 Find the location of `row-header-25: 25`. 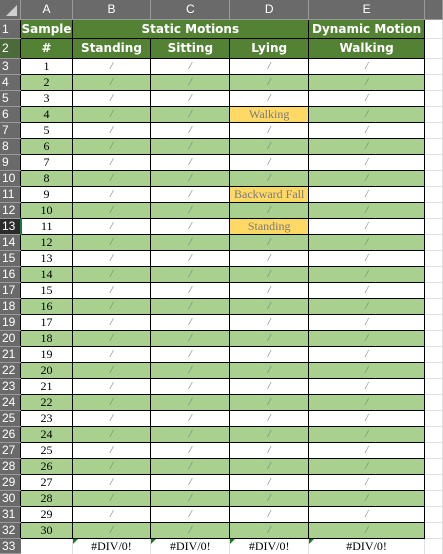

row-header-25: 25 is located at coordinates (10, 418).